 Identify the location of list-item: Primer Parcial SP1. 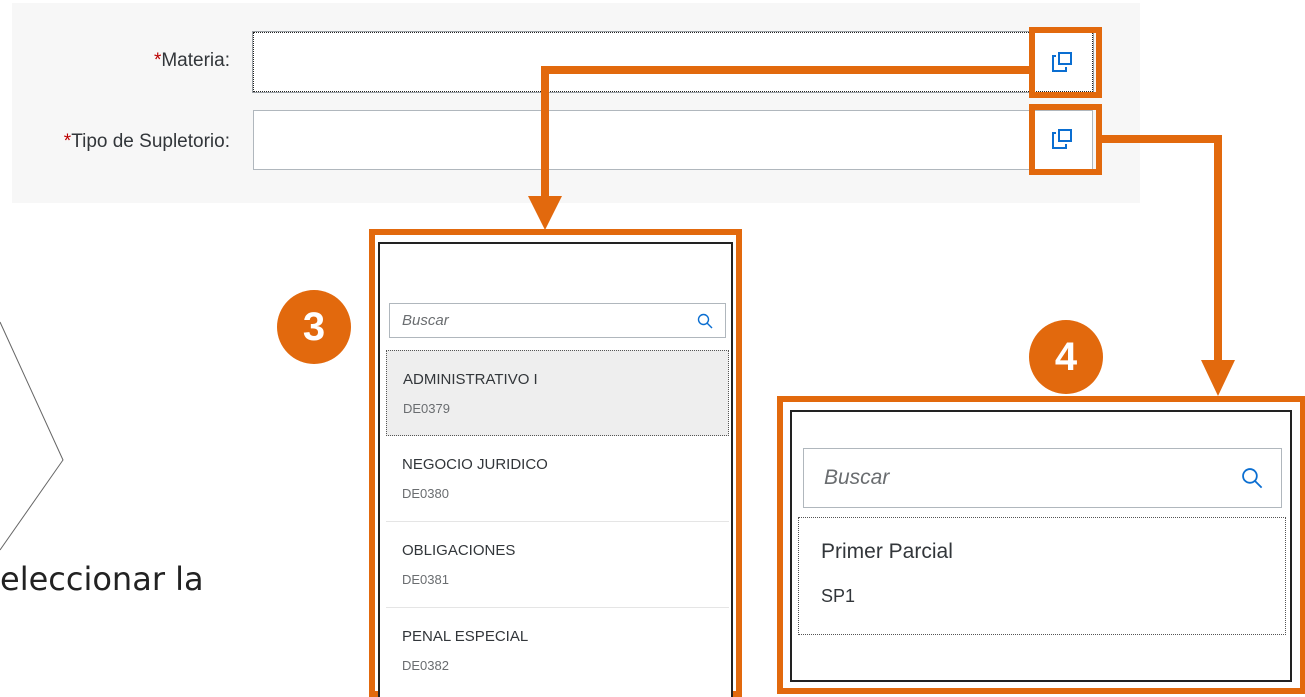
(1042, 576).